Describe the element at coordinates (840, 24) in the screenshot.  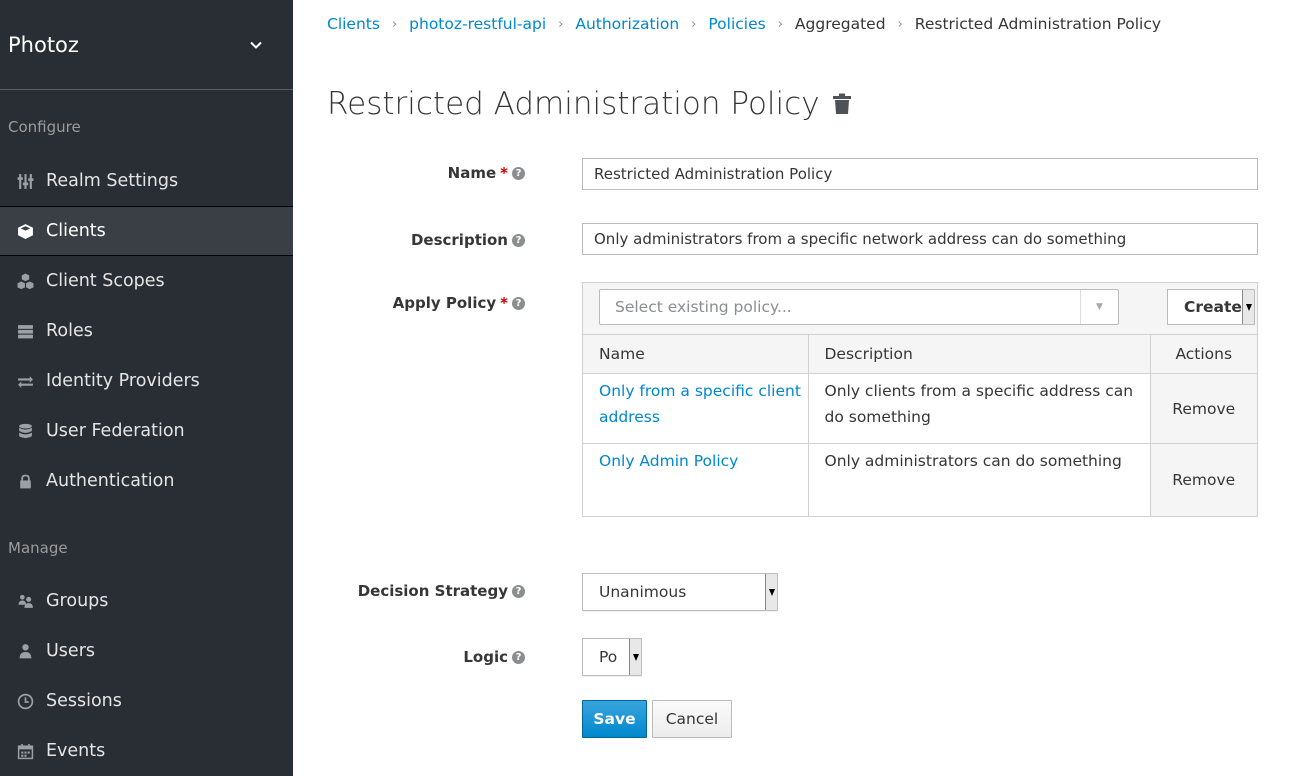
I see `breadcrumb-aggregated: Aggregated` at that location.